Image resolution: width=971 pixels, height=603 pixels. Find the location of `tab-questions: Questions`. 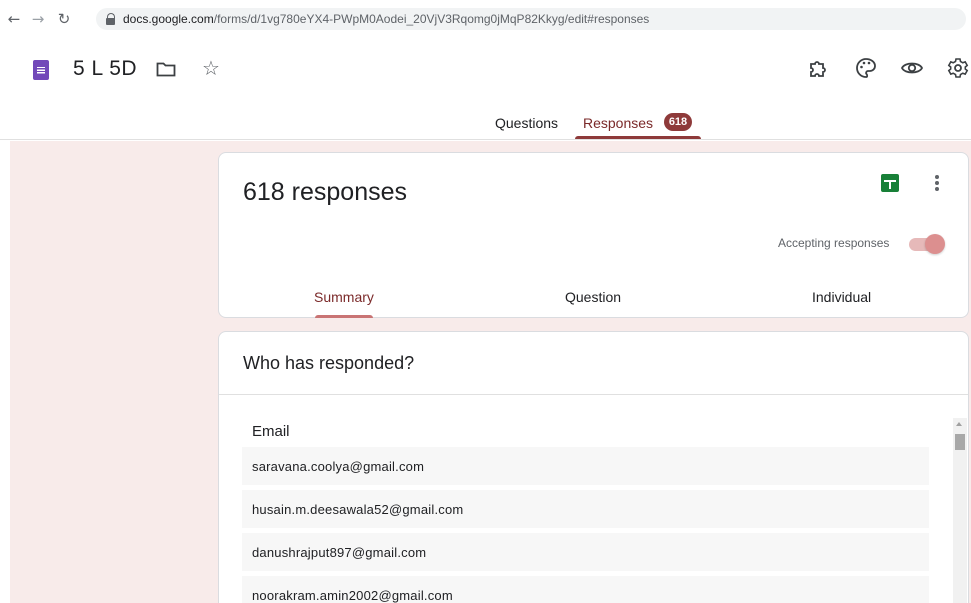

tab-questions: Questions is located at coordinates (526, 123).